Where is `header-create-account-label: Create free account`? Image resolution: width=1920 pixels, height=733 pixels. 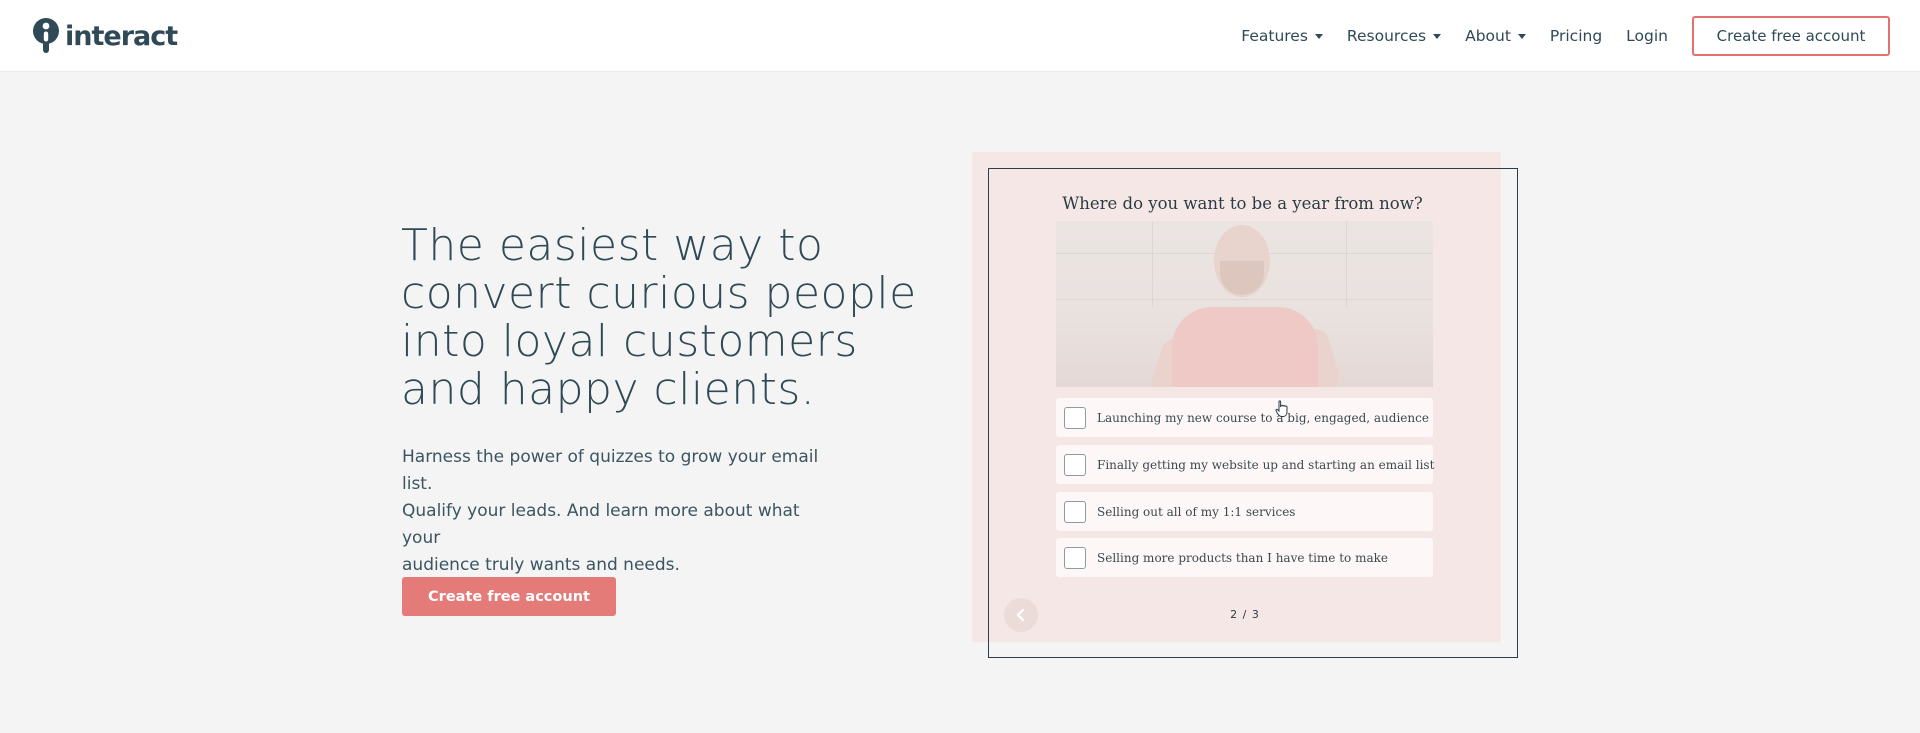
header-create-account-label: Create free account is located at coordinates (1791, 36).